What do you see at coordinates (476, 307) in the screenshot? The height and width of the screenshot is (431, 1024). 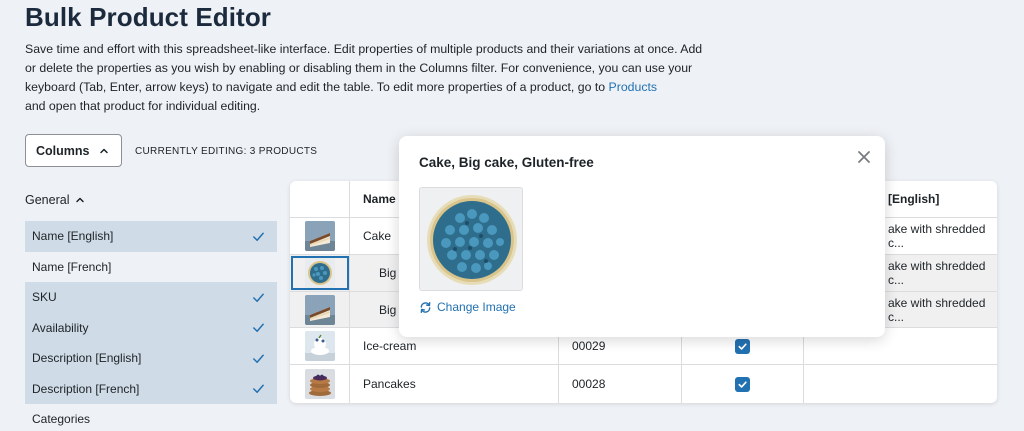 I see `change-image-label: Change Image` at bounding box center [476, 307].